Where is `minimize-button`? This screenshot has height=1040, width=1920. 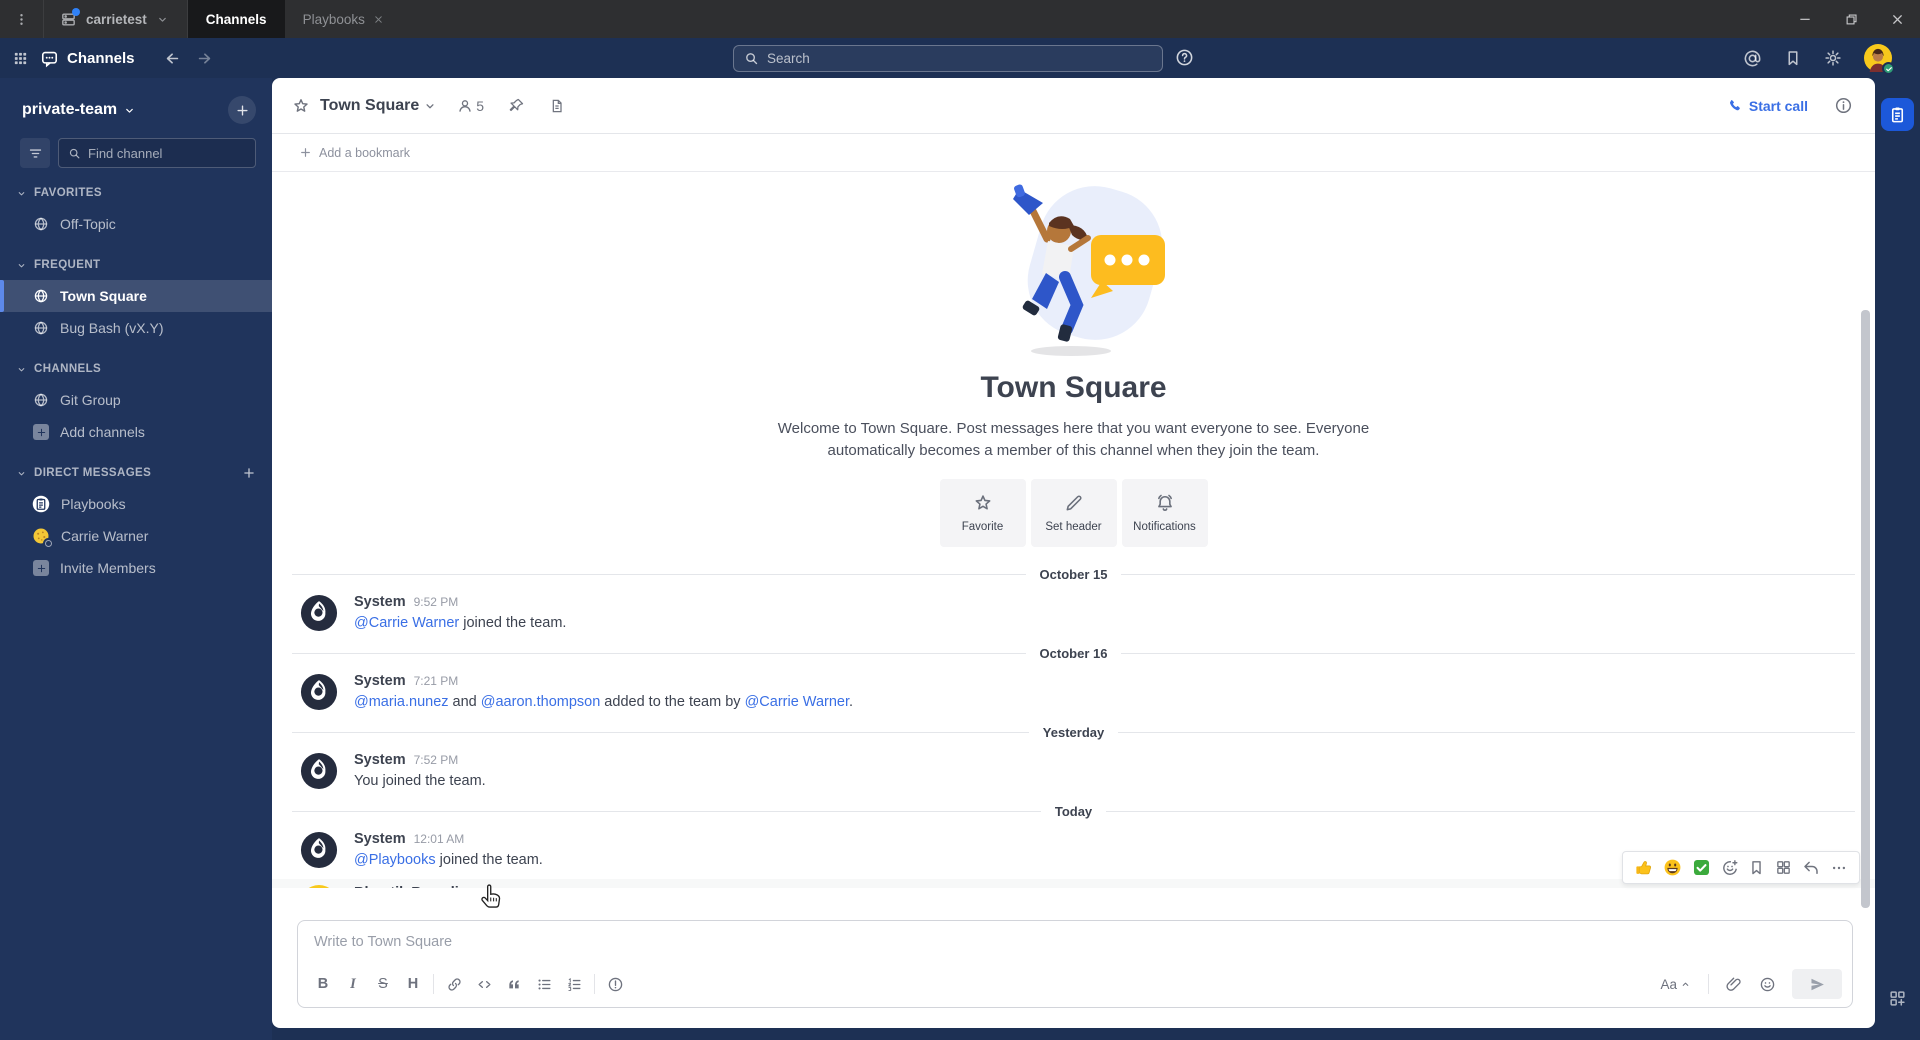
minimize-button is located at coordinates (1805, 19).